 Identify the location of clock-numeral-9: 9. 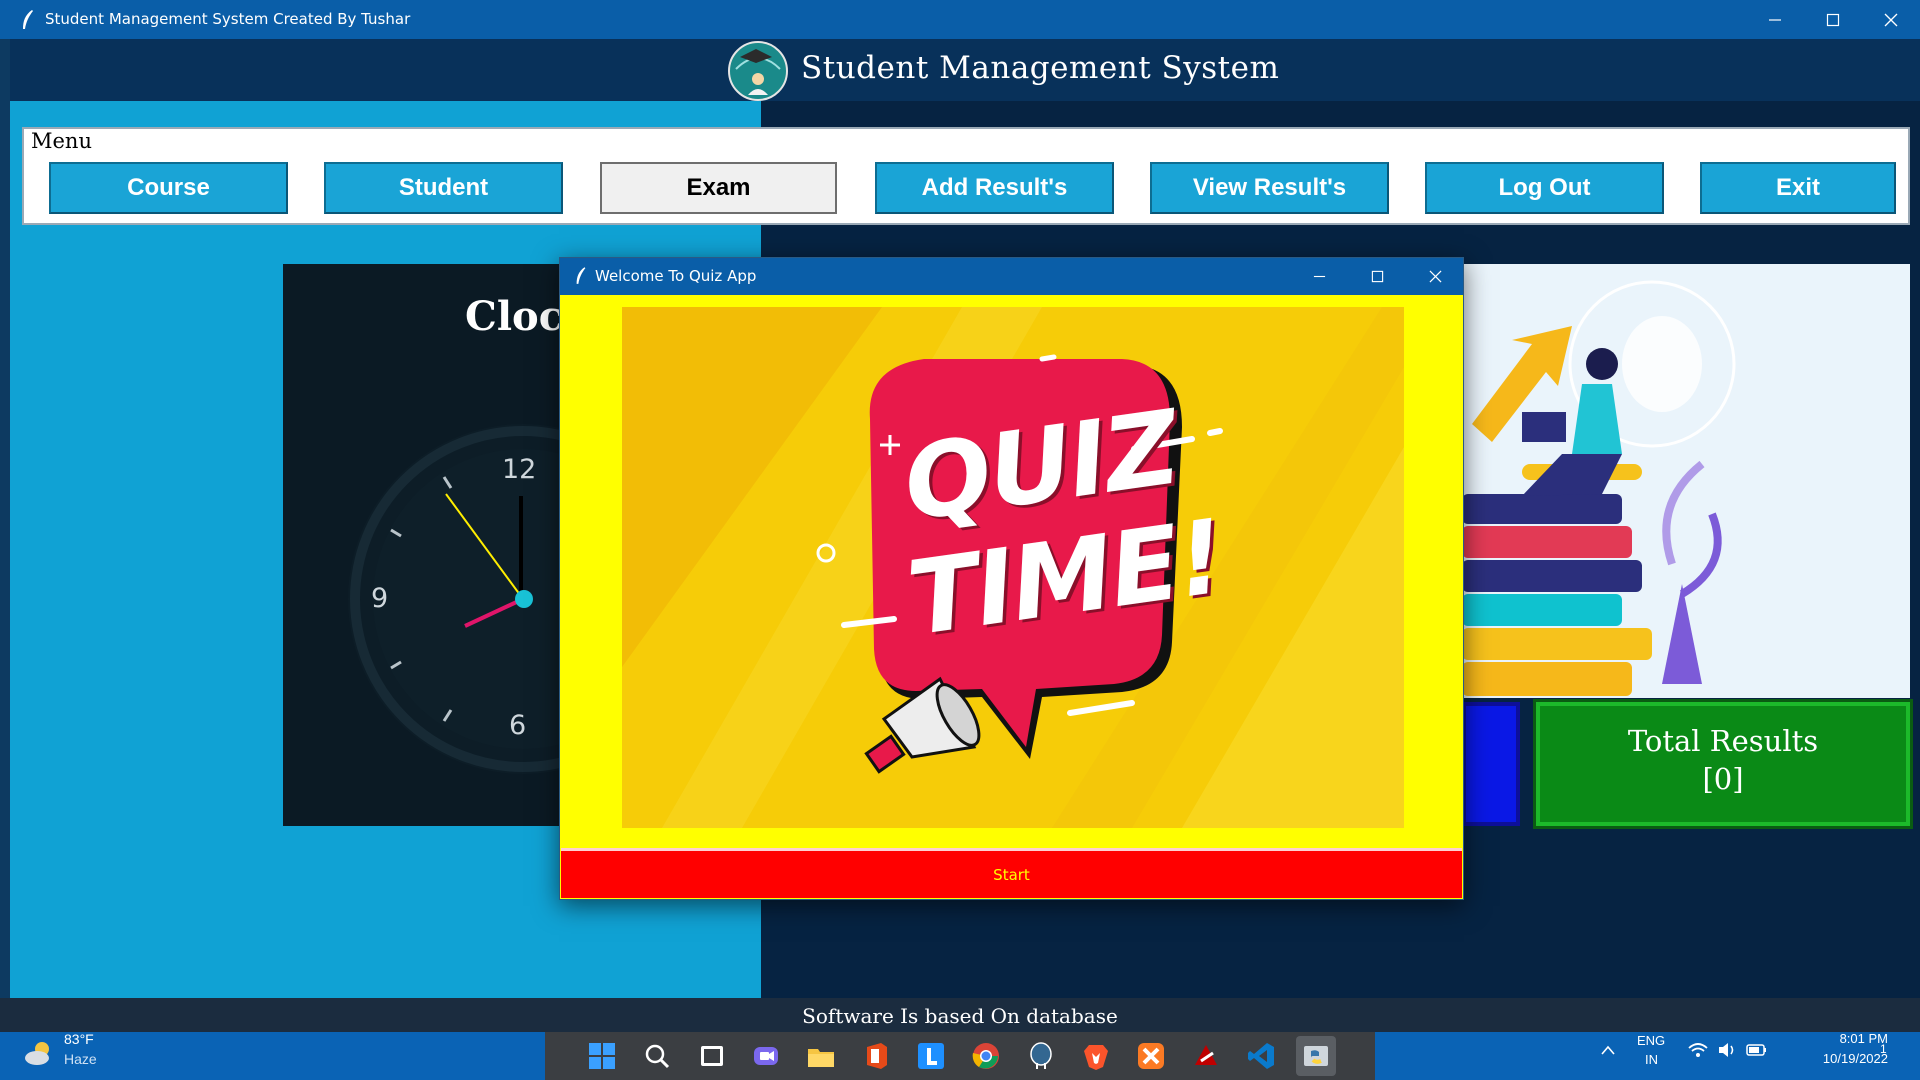
(380, 598).